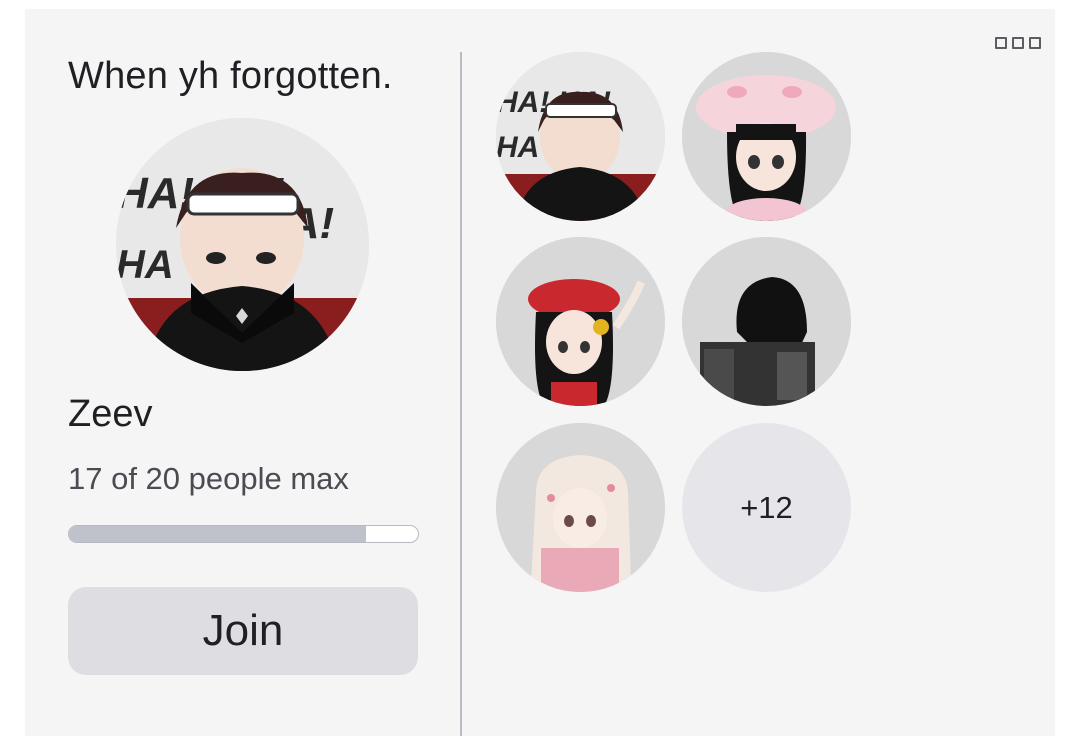  I want to click on player-avatar: HA! HA! HA HA!, so click(580, 136).